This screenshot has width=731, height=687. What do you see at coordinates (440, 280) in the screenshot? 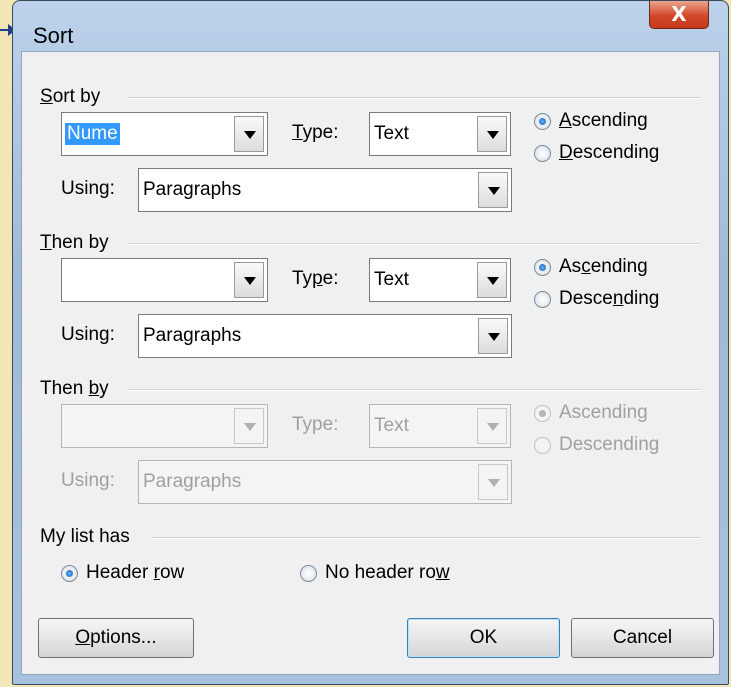
I see `then-by-1-type-select: Text` at bounding box center [440, 280].